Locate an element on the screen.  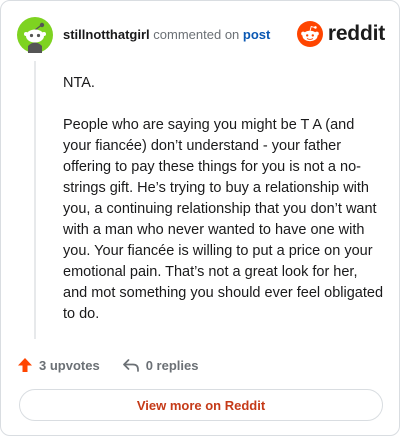
comment-actions: 3 upvotes 0 replies is located at coordinates (107, 365).